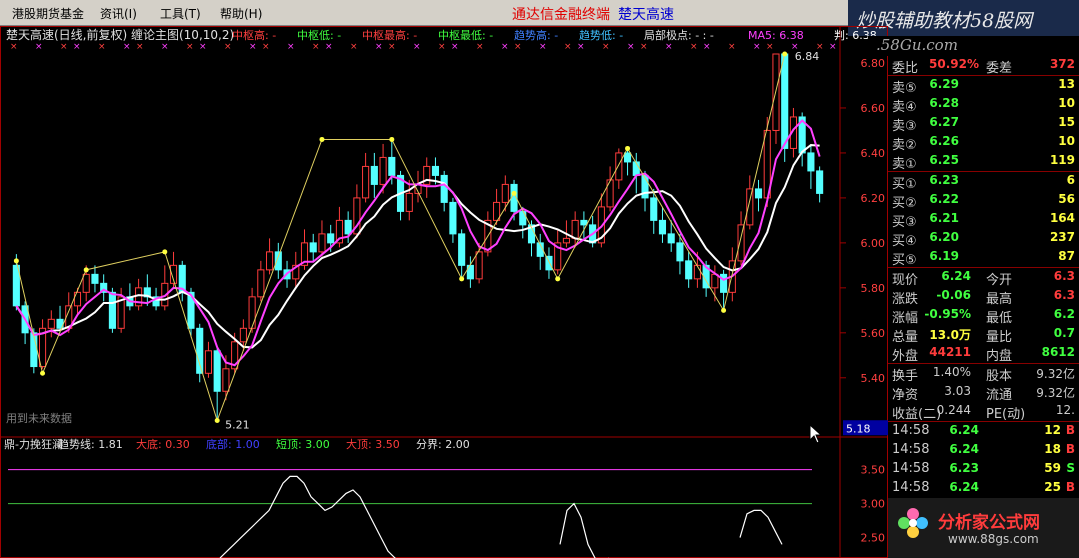 This screenshot has height=558, width=1079. I want to click on buy-row: 买③ 6.21 164, so click(983, 220).